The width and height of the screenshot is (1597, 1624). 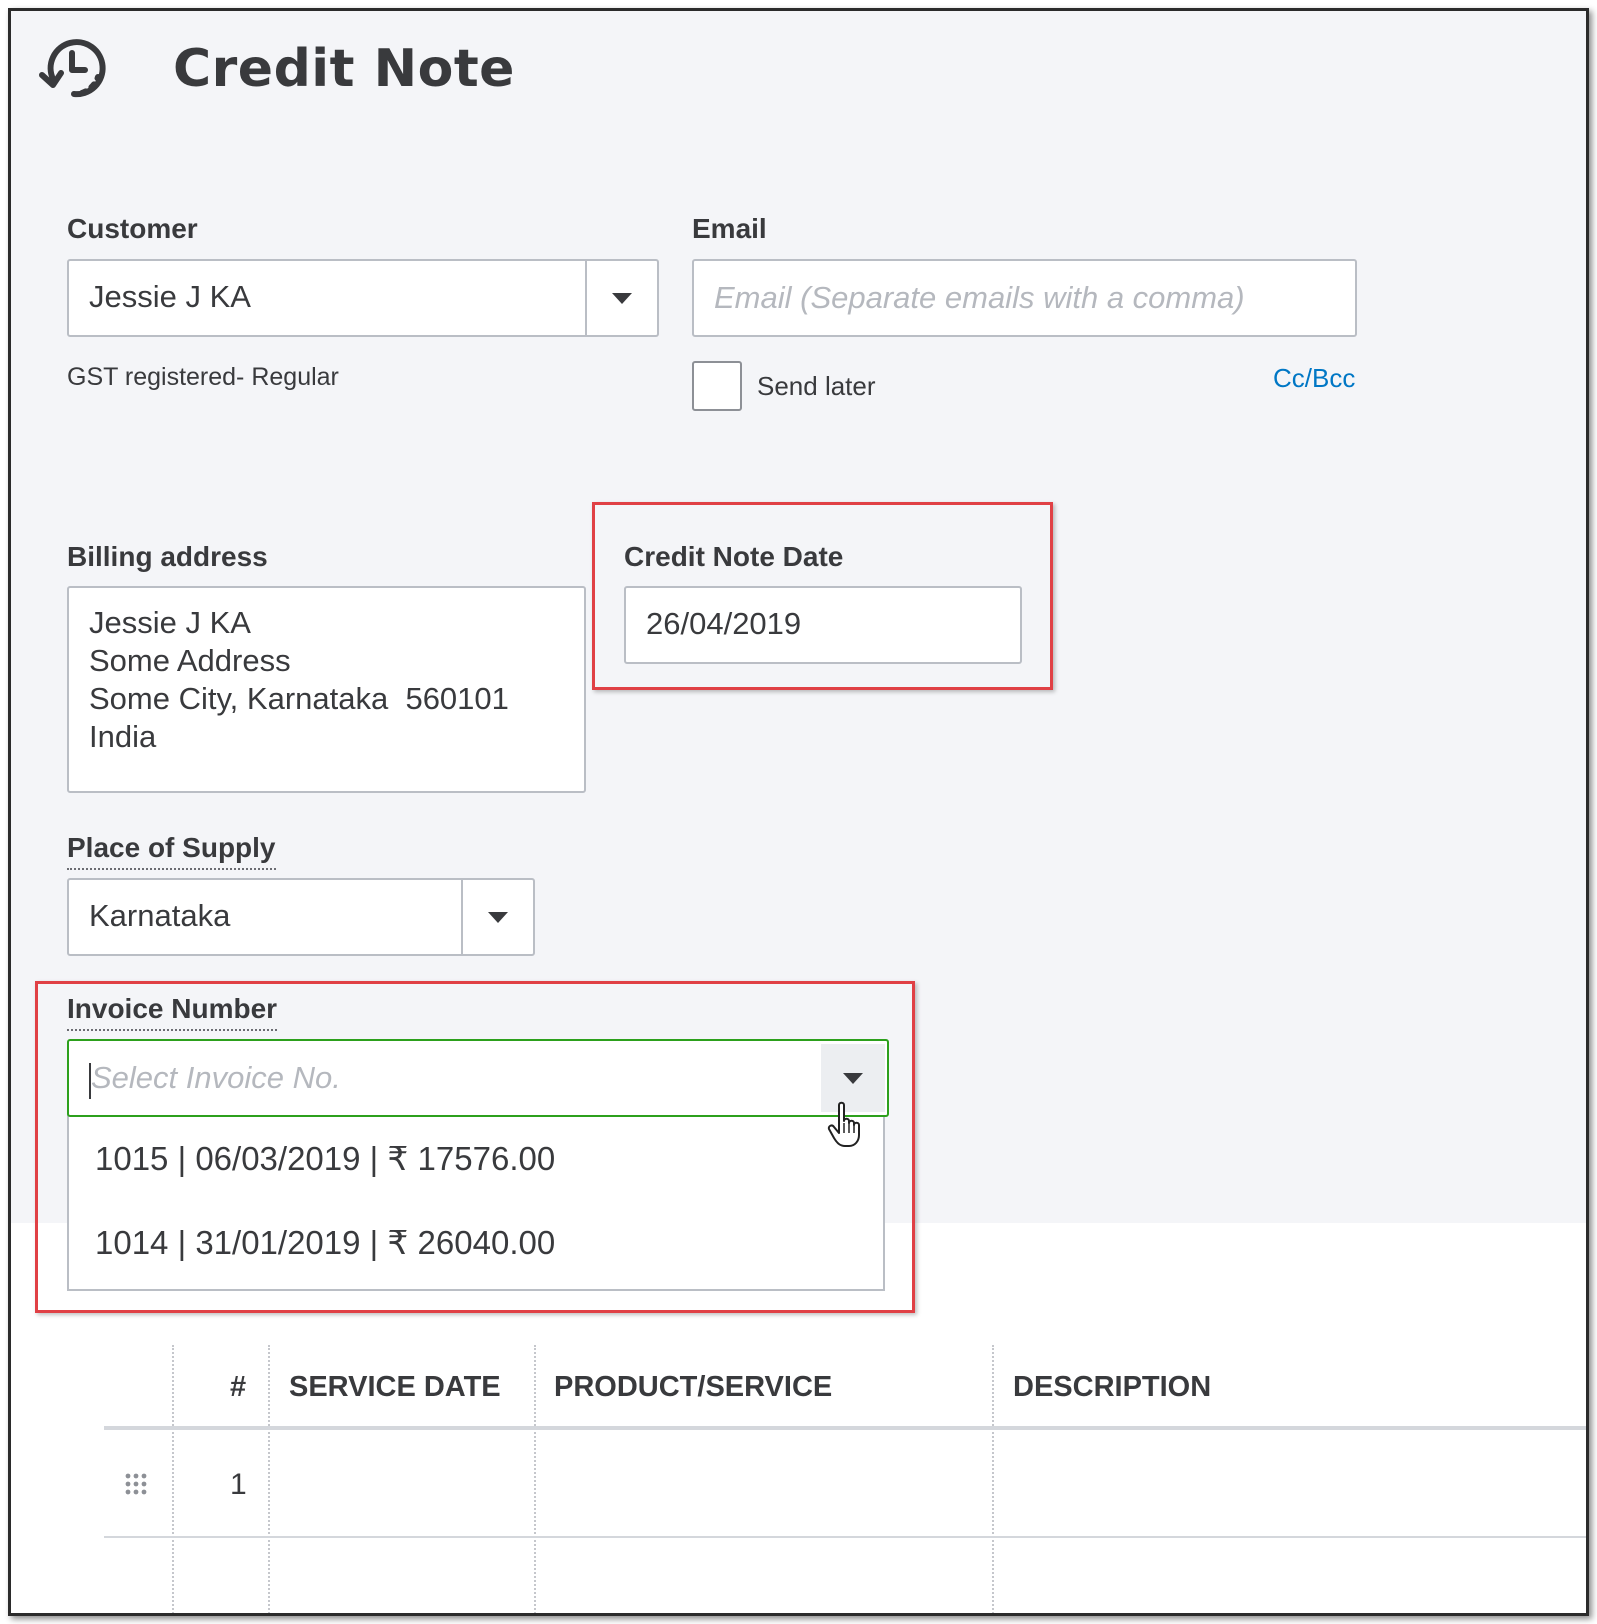 I want to click on column-header-number: #, so click(x=238, y=1387).